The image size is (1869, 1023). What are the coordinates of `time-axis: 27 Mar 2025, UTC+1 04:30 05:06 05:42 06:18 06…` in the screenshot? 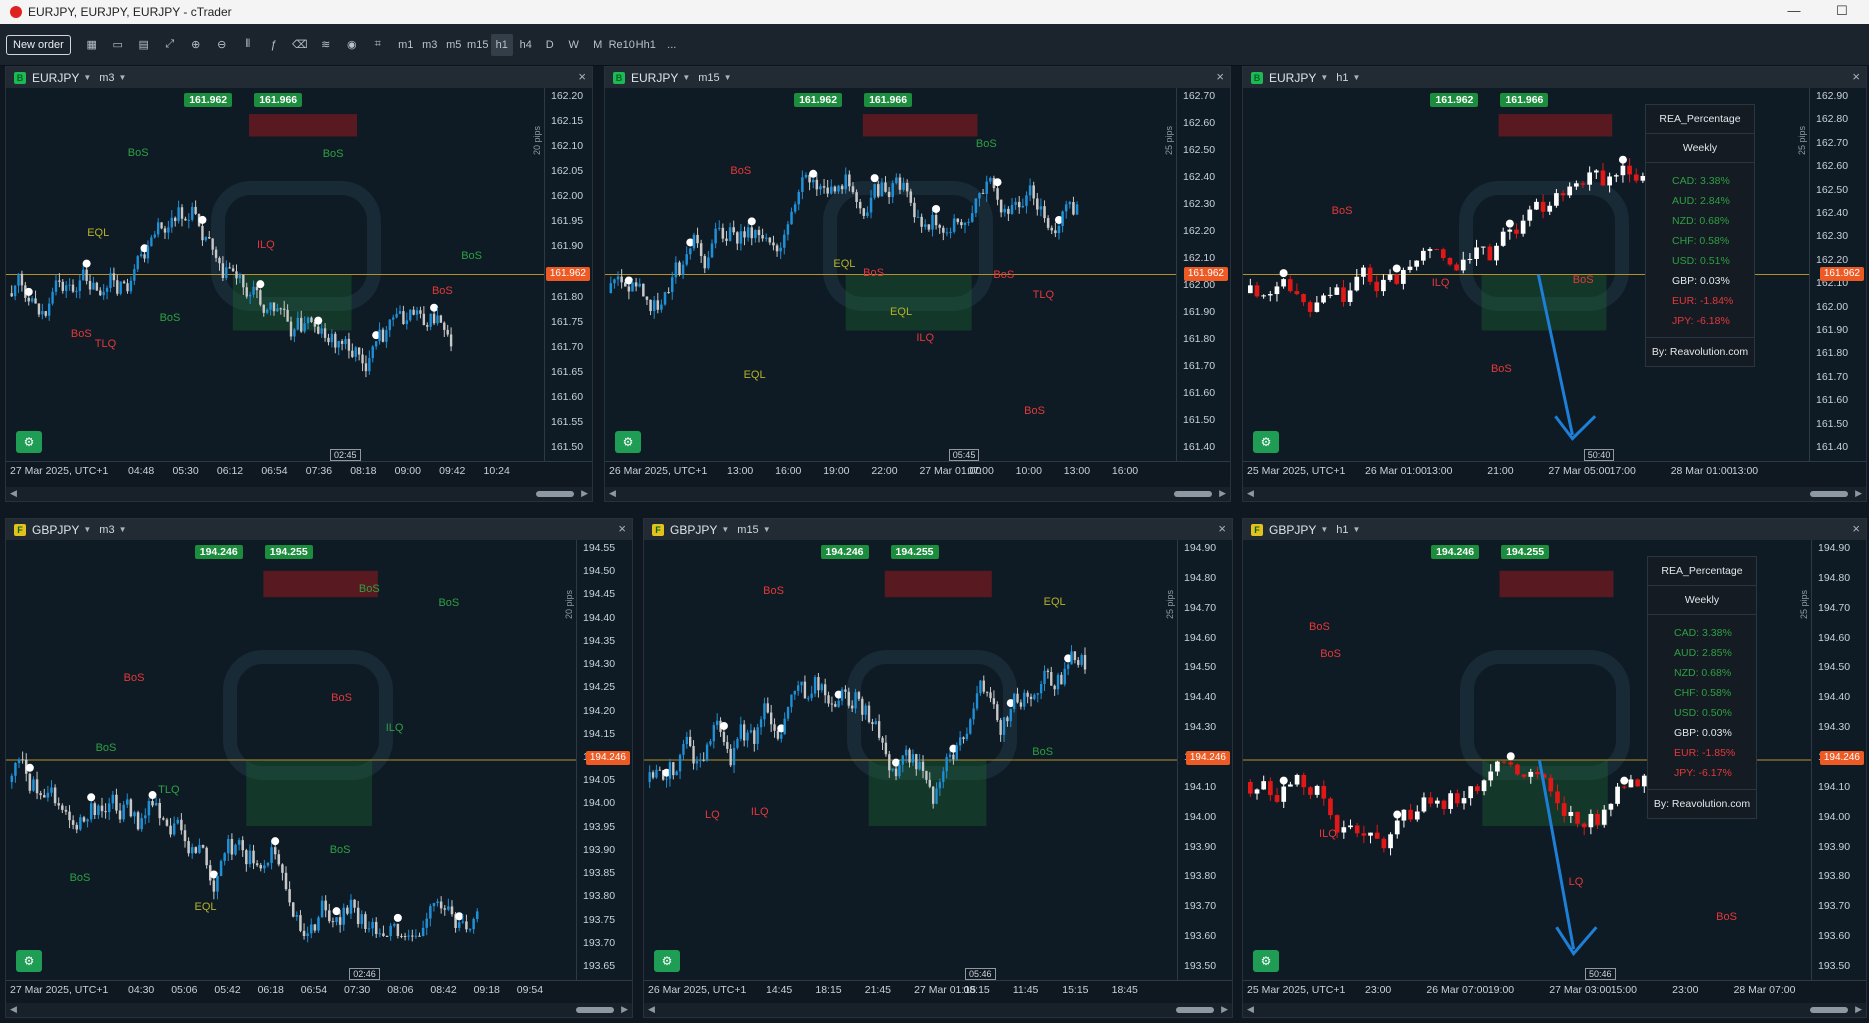 It's located at (319, 991).